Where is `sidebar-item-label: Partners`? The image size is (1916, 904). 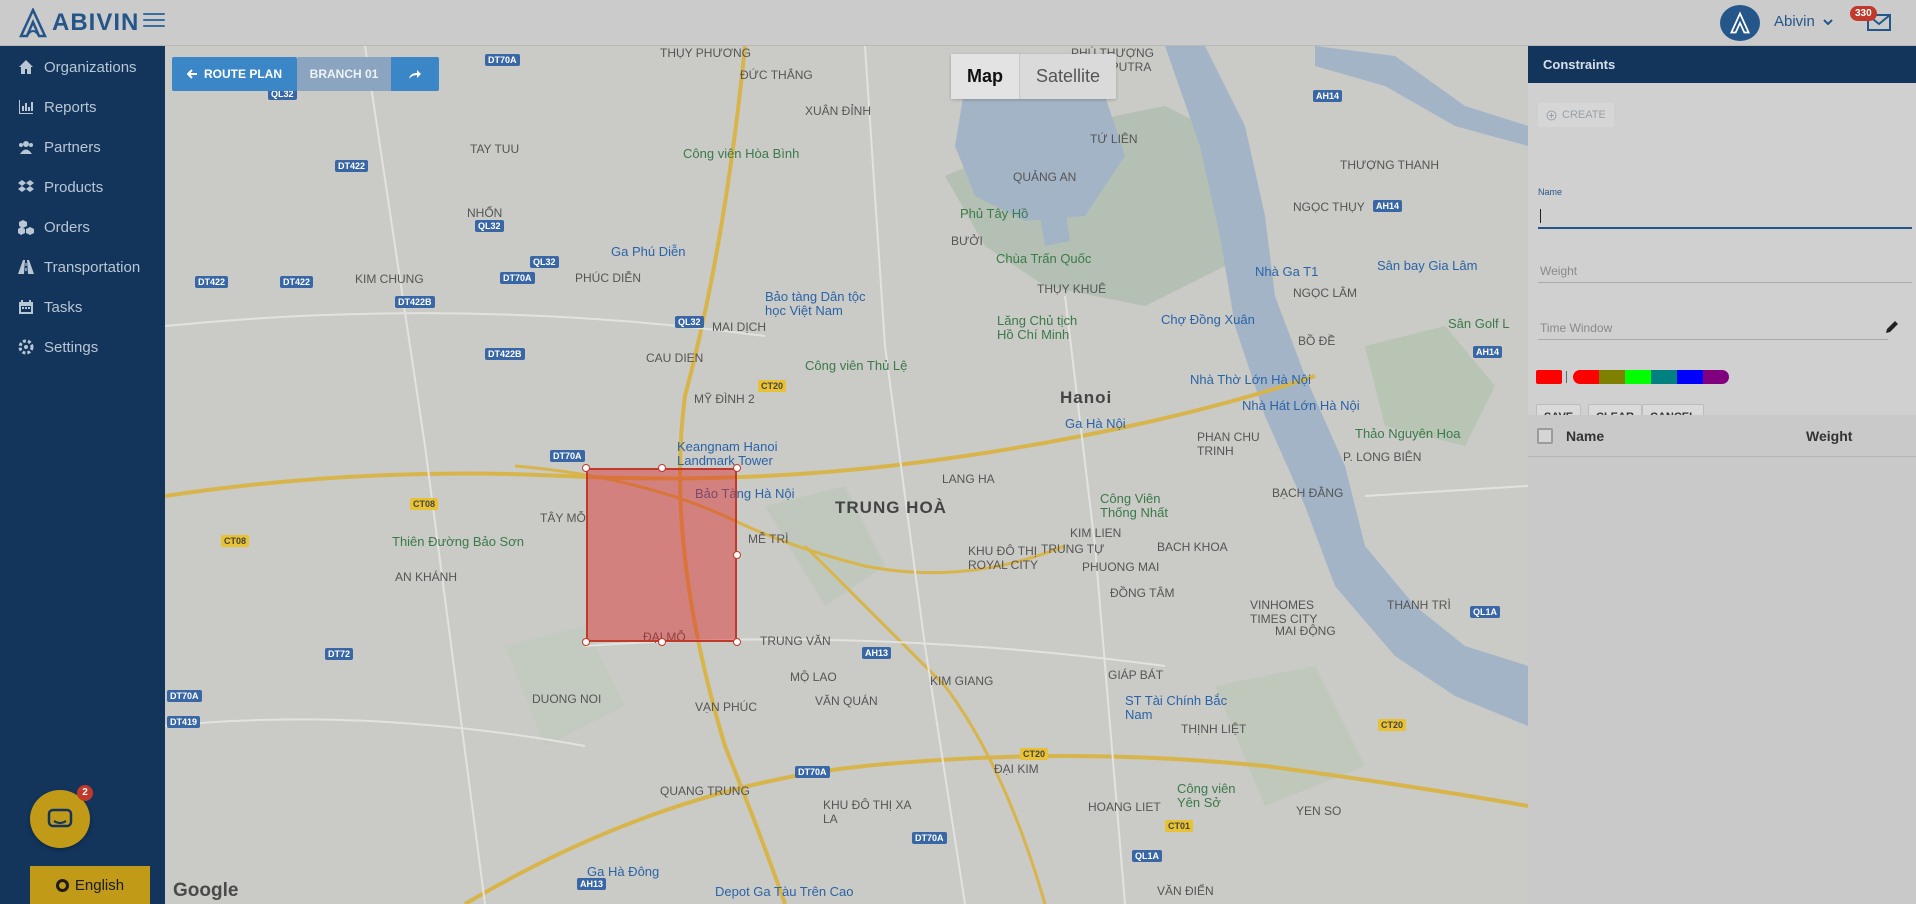
sidebar-item-label: Partners is located at coordinates (72, 147).